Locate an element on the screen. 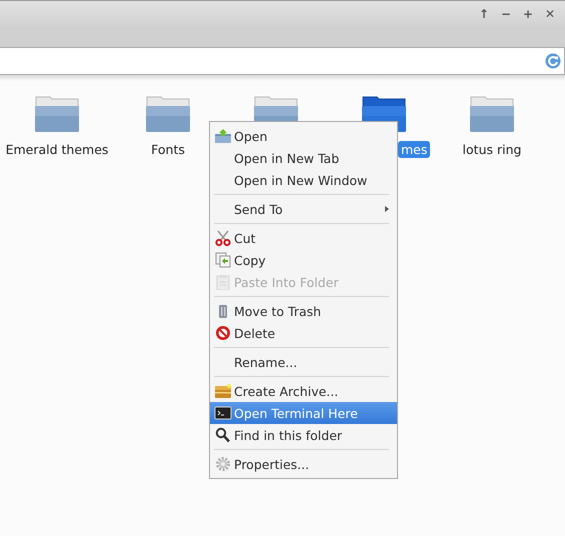  menu-item: Open in New Tab is located at coordinates (303, 158).